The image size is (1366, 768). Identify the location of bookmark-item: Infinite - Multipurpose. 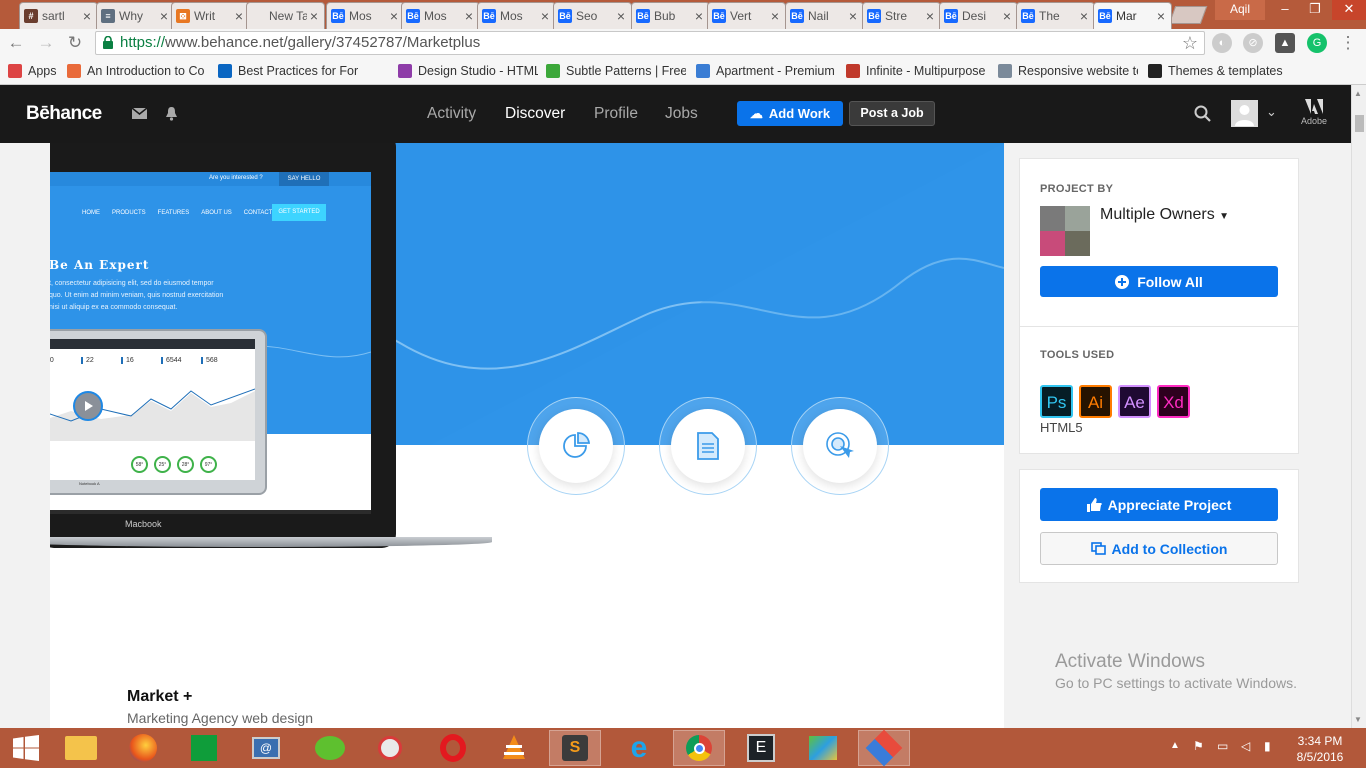
(917, 71).